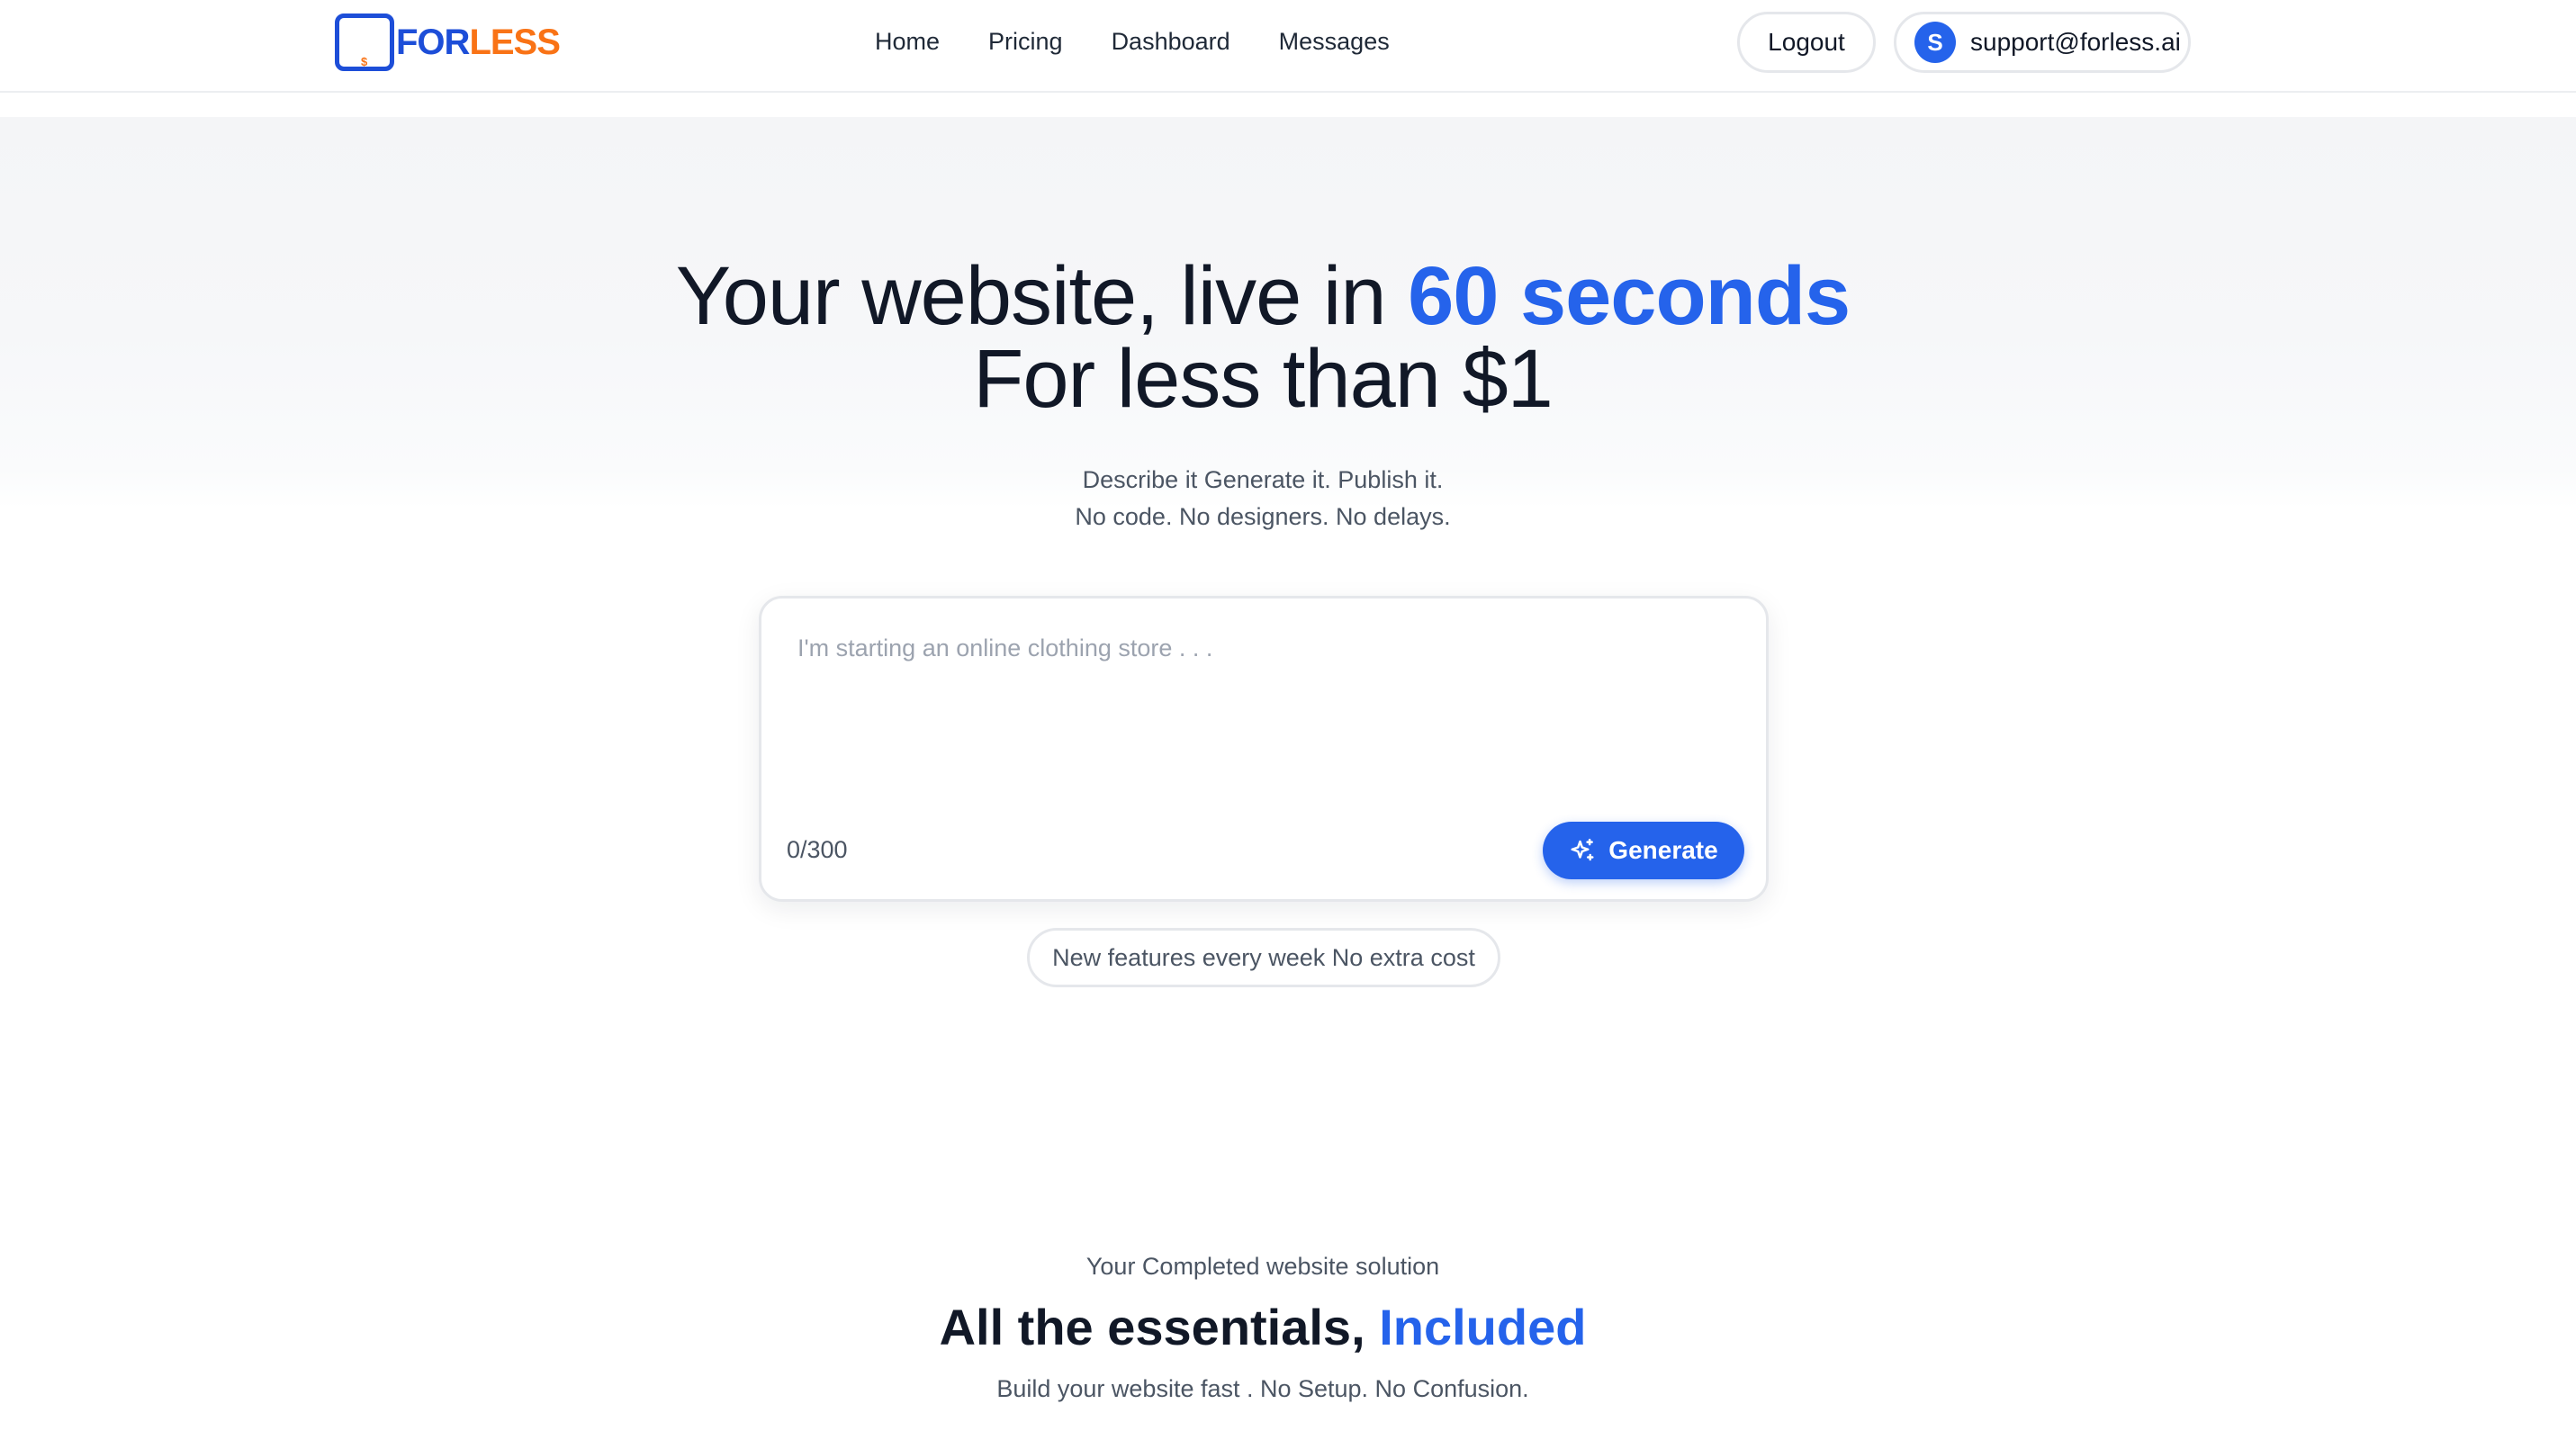 This screenshot has height=1449, width=2576. What do you see at coordinates (1935, 42) in the screenshot?
I see `avatar: S` at bounding box center [1935, 42].